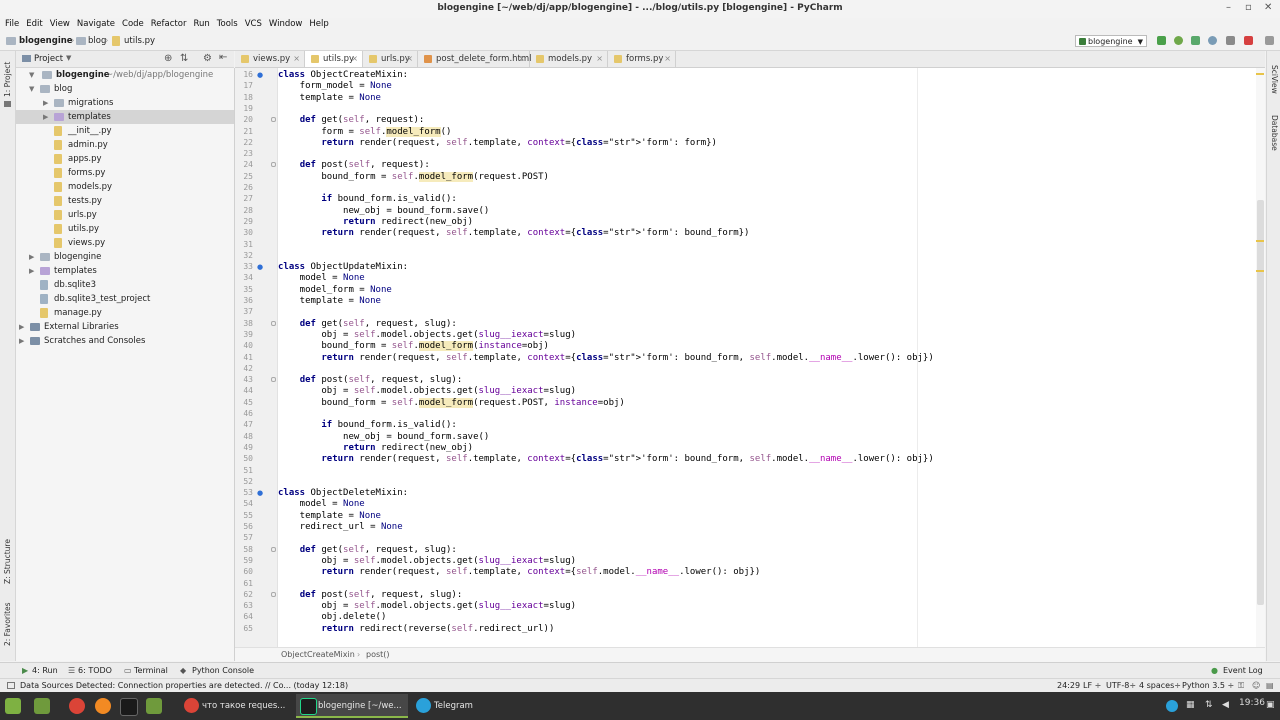 This screenshot has width=1280, height=720. Describe the element at coordinates (125, 145) in the screenshot. I see `tree-item: admin.py` at that location.